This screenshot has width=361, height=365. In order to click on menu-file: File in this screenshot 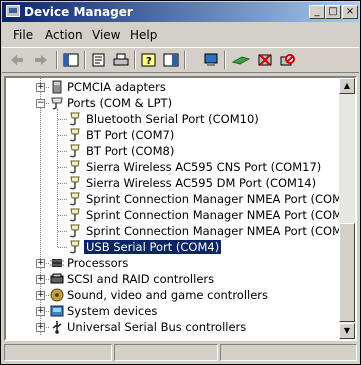, I will do `click(23, 35)`.